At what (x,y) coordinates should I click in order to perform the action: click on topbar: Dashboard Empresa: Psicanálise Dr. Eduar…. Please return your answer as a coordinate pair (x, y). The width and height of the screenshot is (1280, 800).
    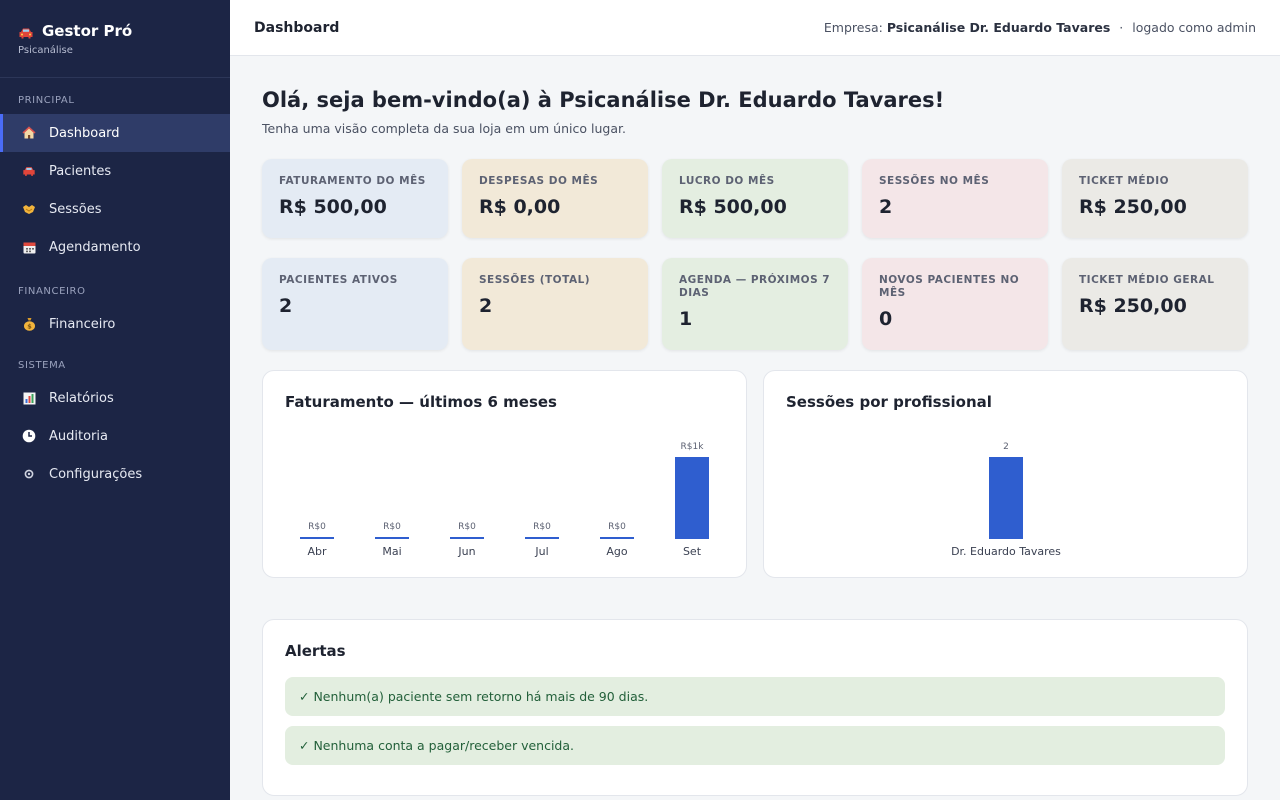
    Looking at the image, I should click on (755, 28).